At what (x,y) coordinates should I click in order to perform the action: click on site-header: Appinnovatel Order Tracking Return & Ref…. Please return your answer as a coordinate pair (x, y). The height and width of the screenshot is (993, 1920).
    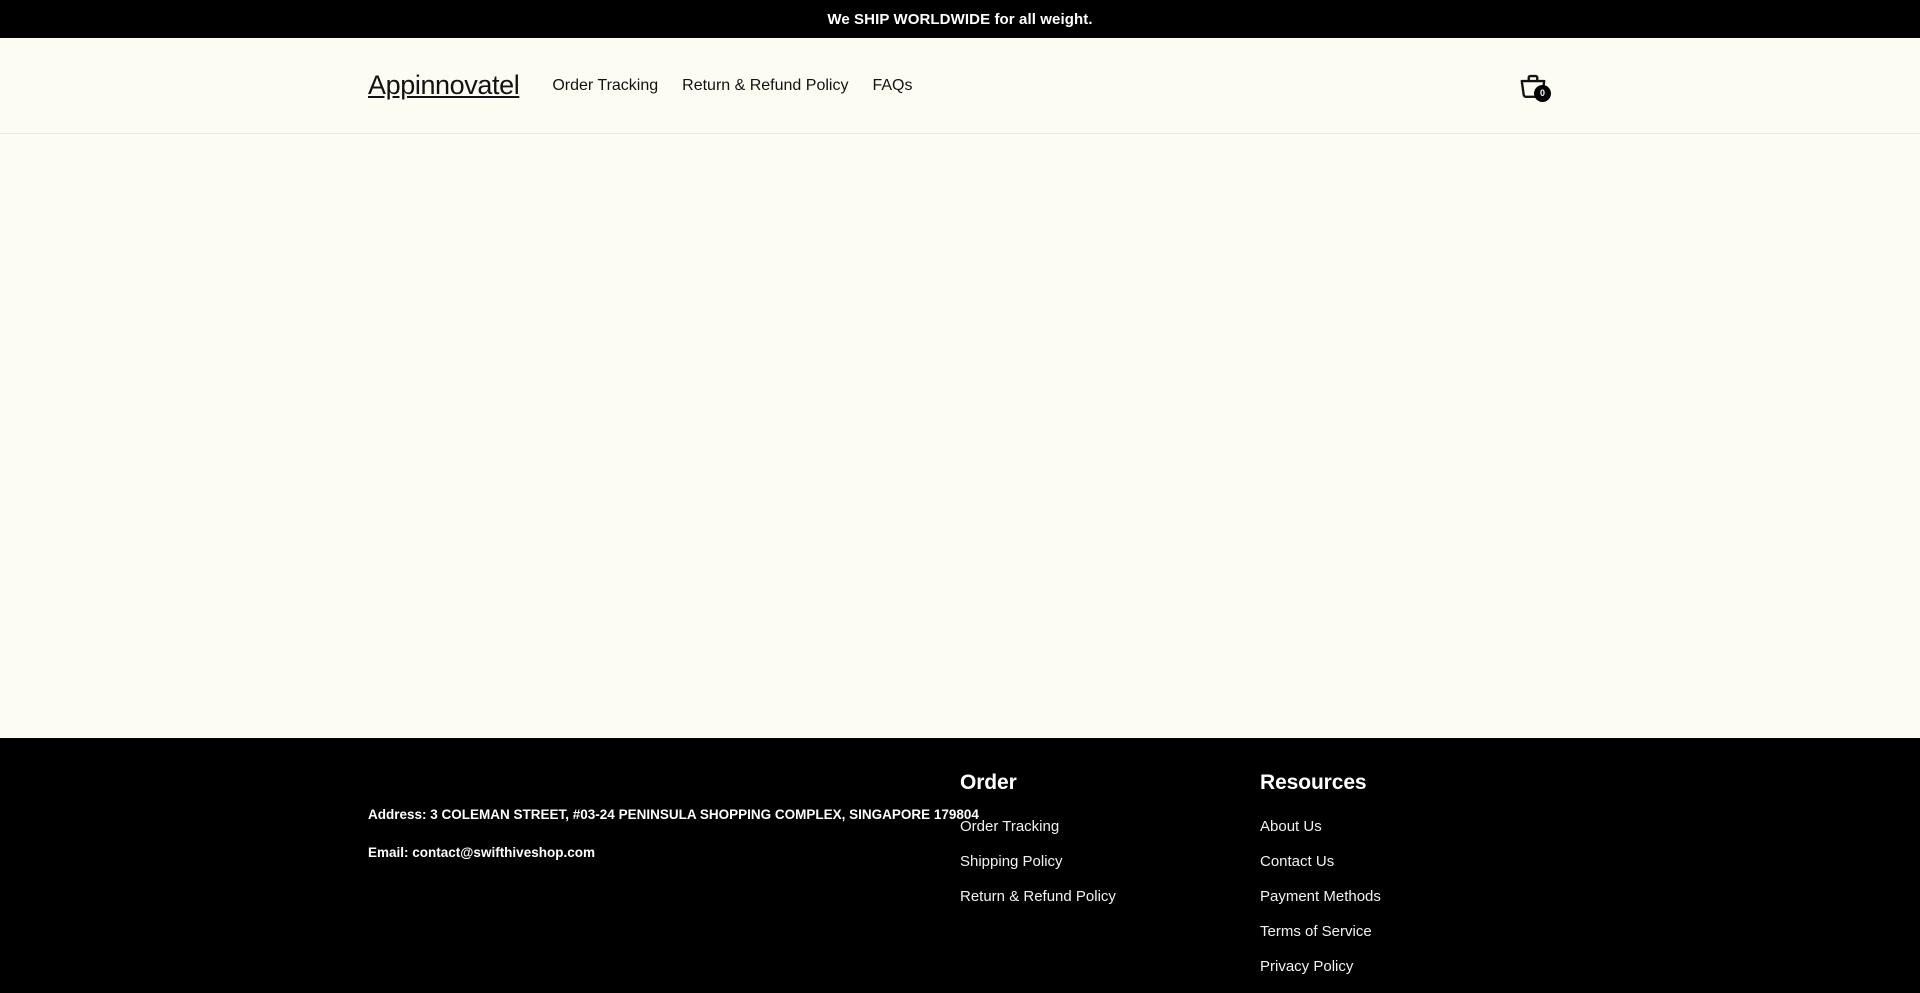
    Looking at the image, I should click on (960, 86).